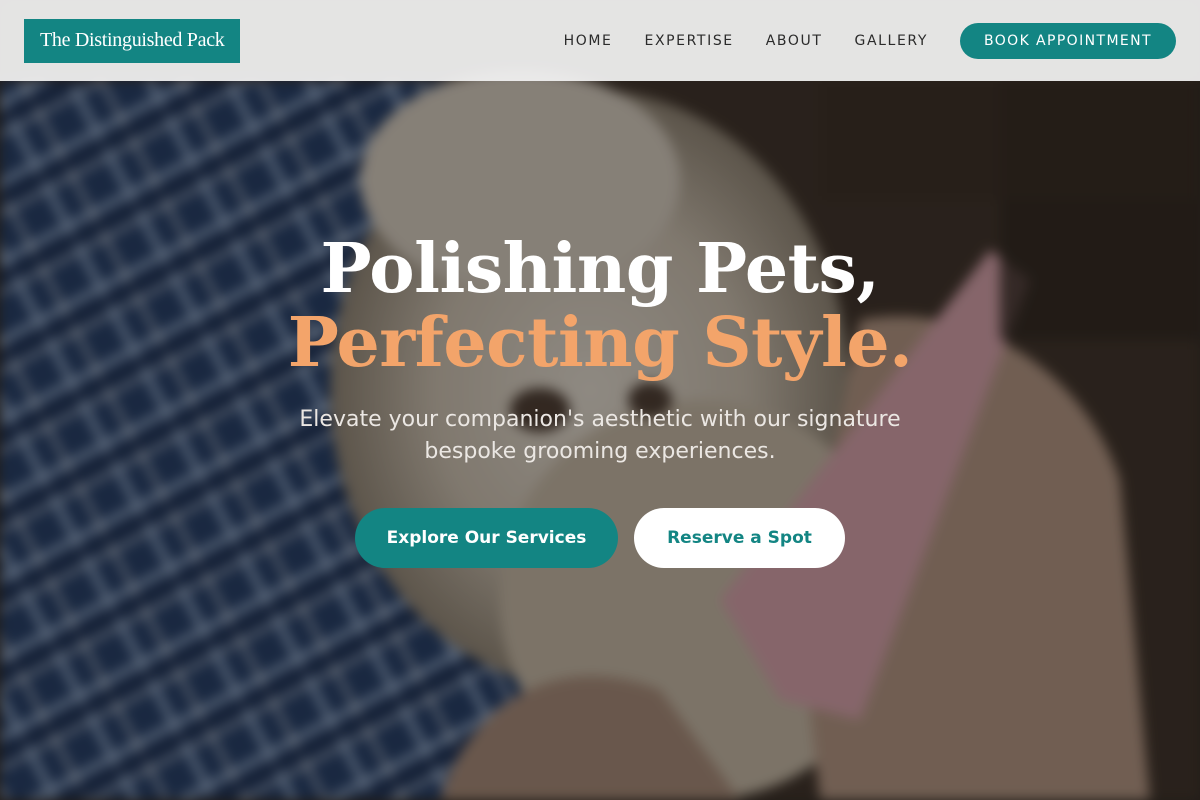 Image resolution: width=1200 pixels, height=800 pixels. Describe the element at coordinates (132, 40) in the screenshot. I see `brand-logo: The Distinguished Pack` at that location.